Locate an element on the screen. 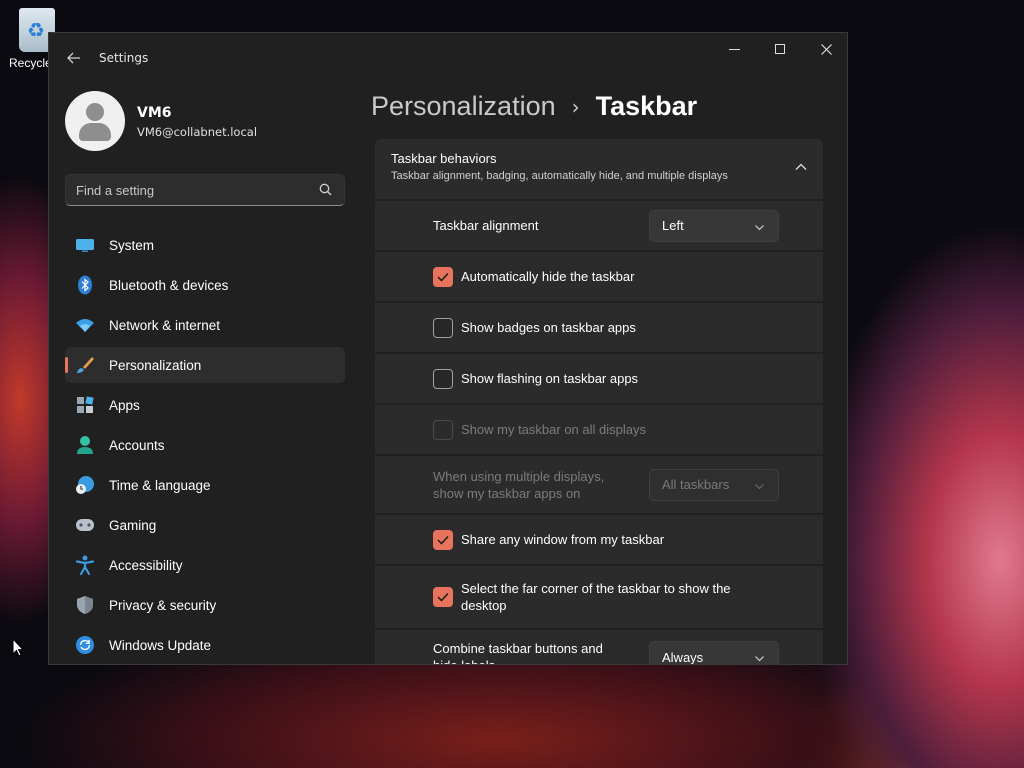  close-icon is located at coordinates (826, 49).